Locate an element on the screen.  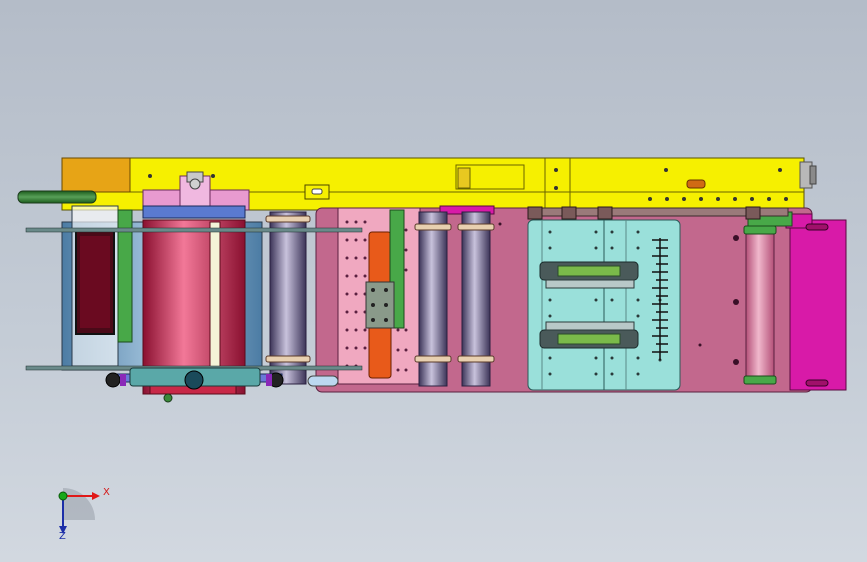
cyan-pin is located at coordinates (323, 381).